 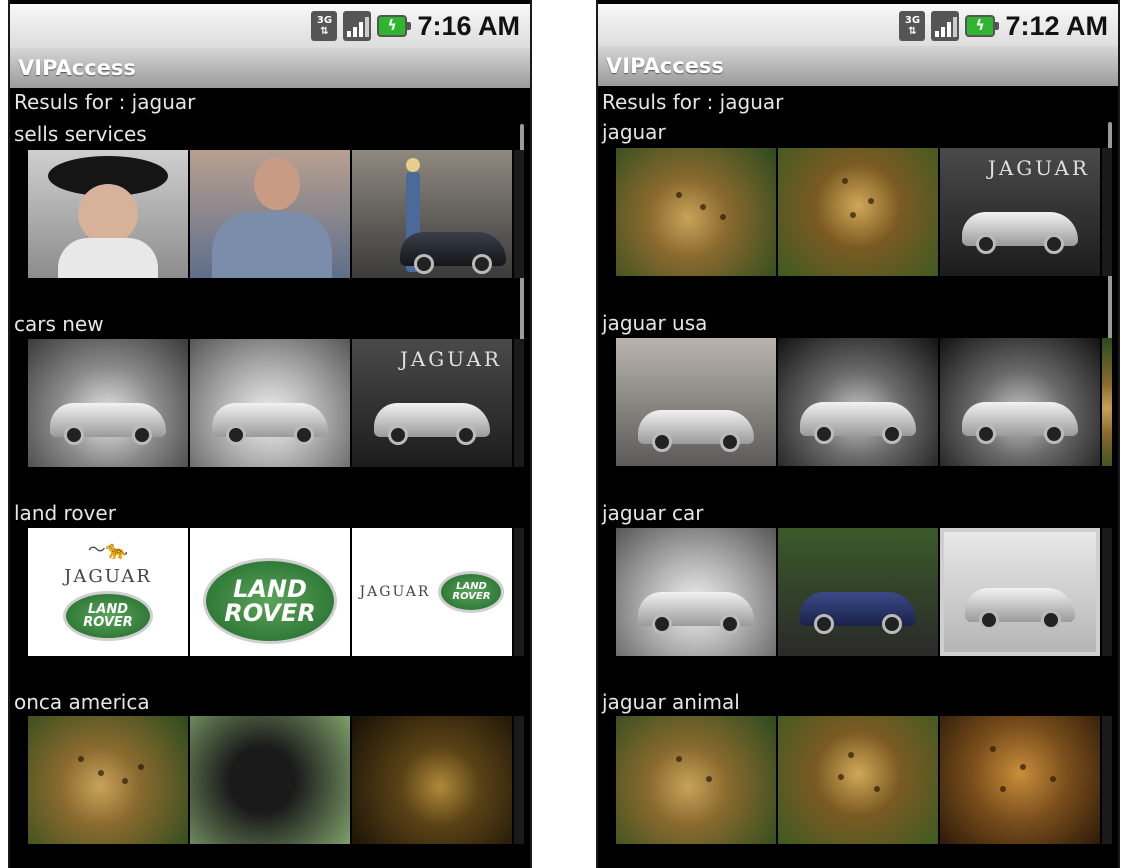 I want to click on image-row-jaguar-animal, so click(x=864, y=780).